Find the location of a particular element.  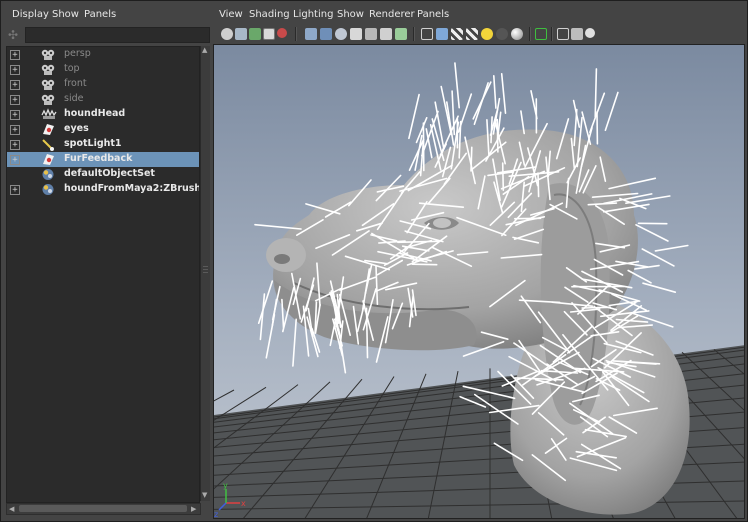

camera-attributes-icon is located at coordinates (227, 34).